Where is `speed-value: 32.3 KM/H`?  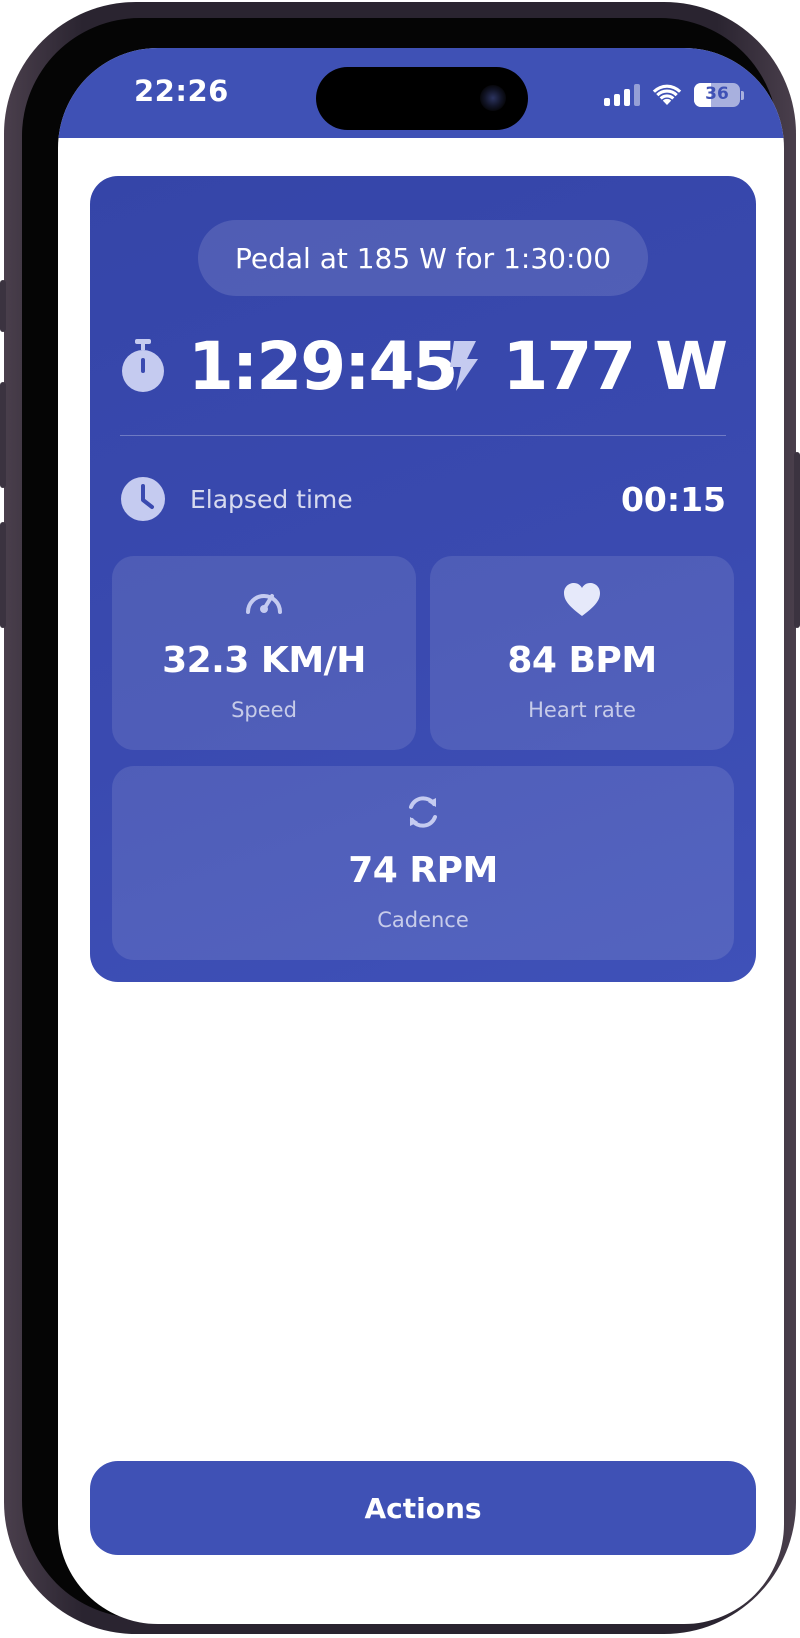 speed-value: 32.3 KM/H is located at coordinates (264, 660).